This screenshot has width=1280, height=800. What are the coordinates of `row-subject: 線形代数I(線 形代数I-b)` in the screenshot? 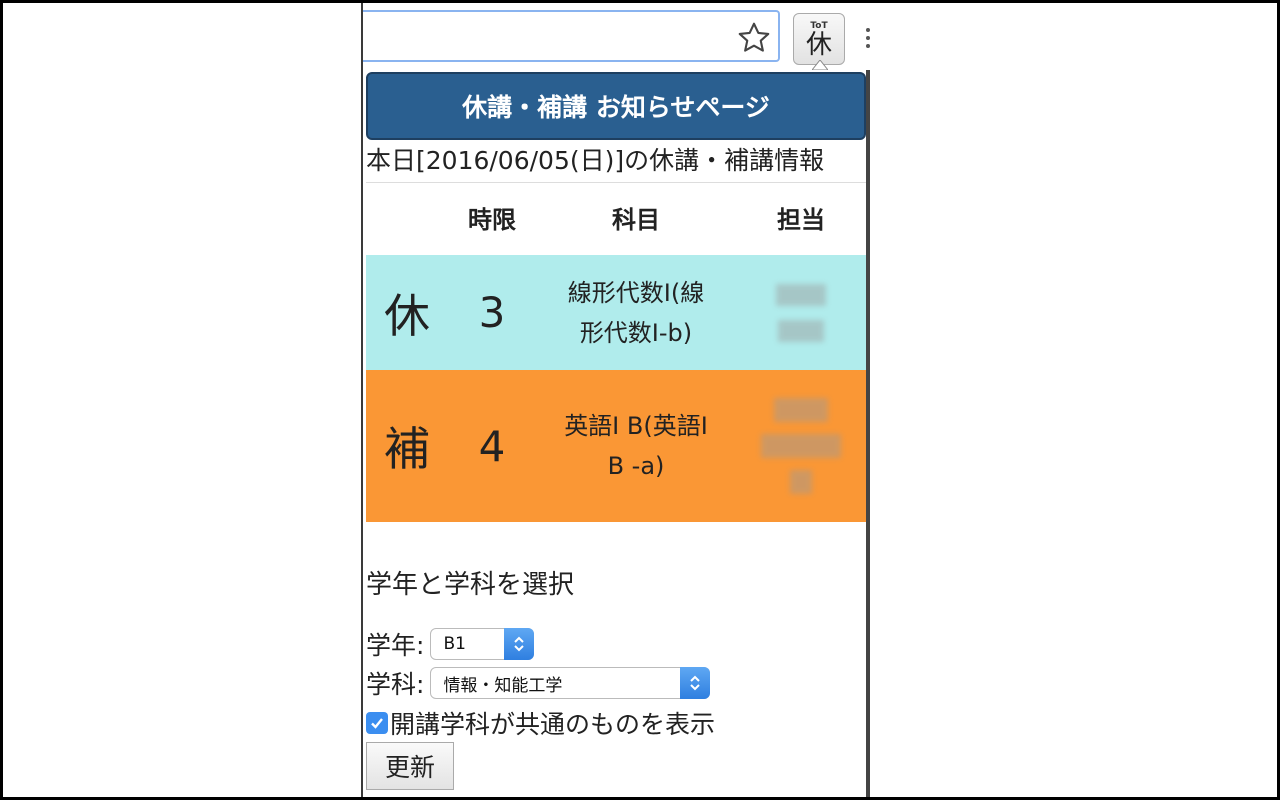 It's located at (636, 312).